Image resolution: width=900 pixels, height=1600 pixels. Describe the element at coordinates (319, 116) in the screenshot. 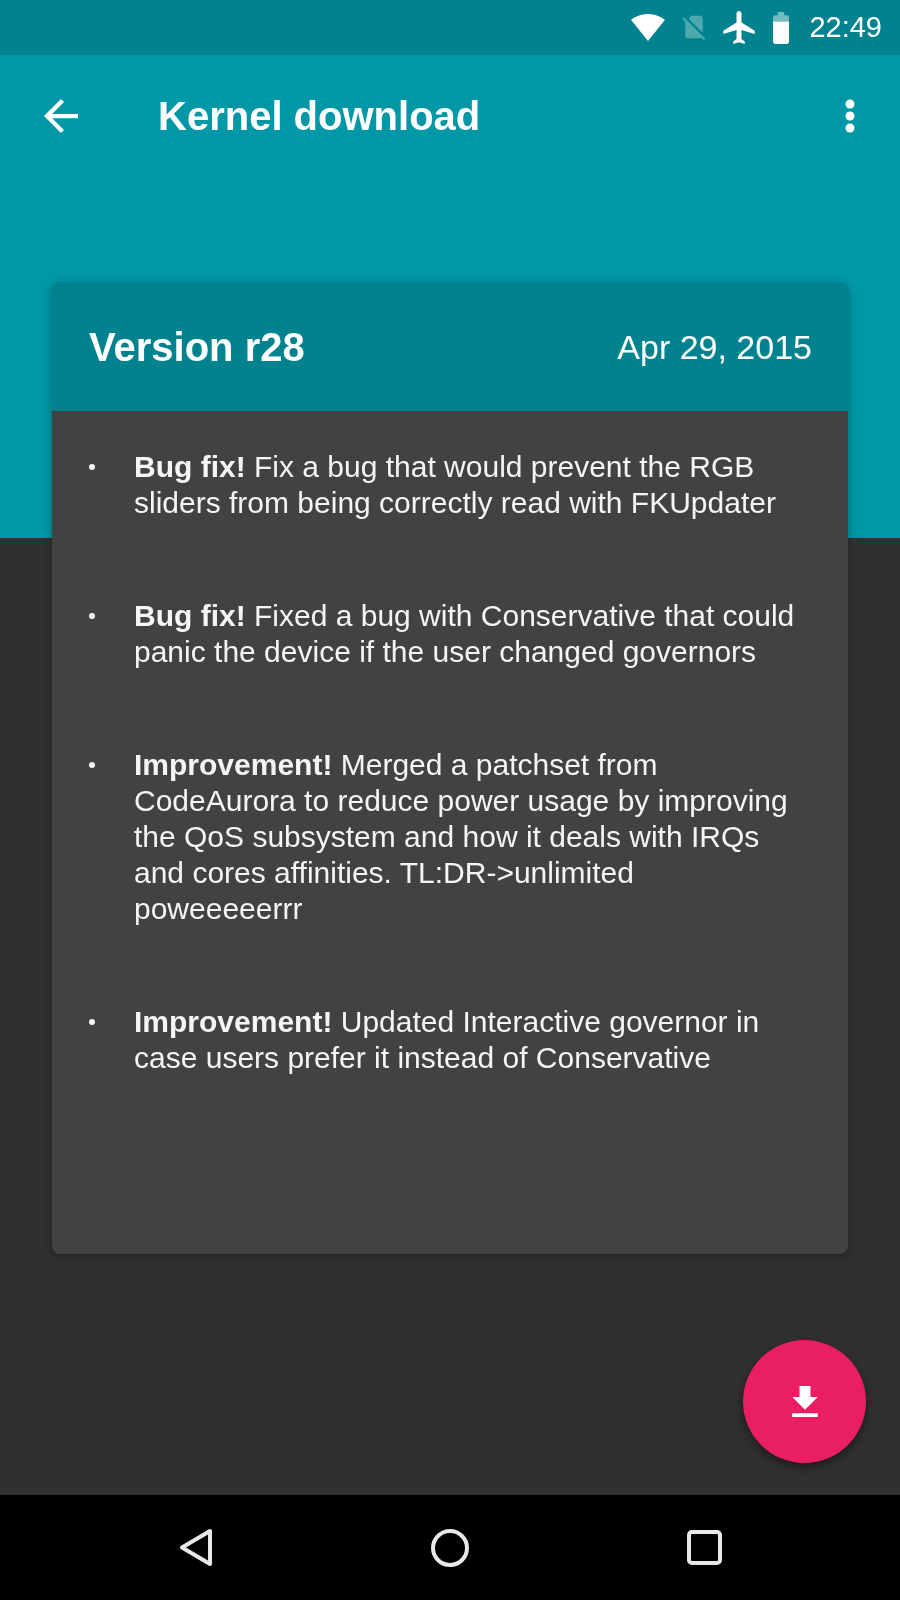

I see `screen-title: Kernel download` at that location.